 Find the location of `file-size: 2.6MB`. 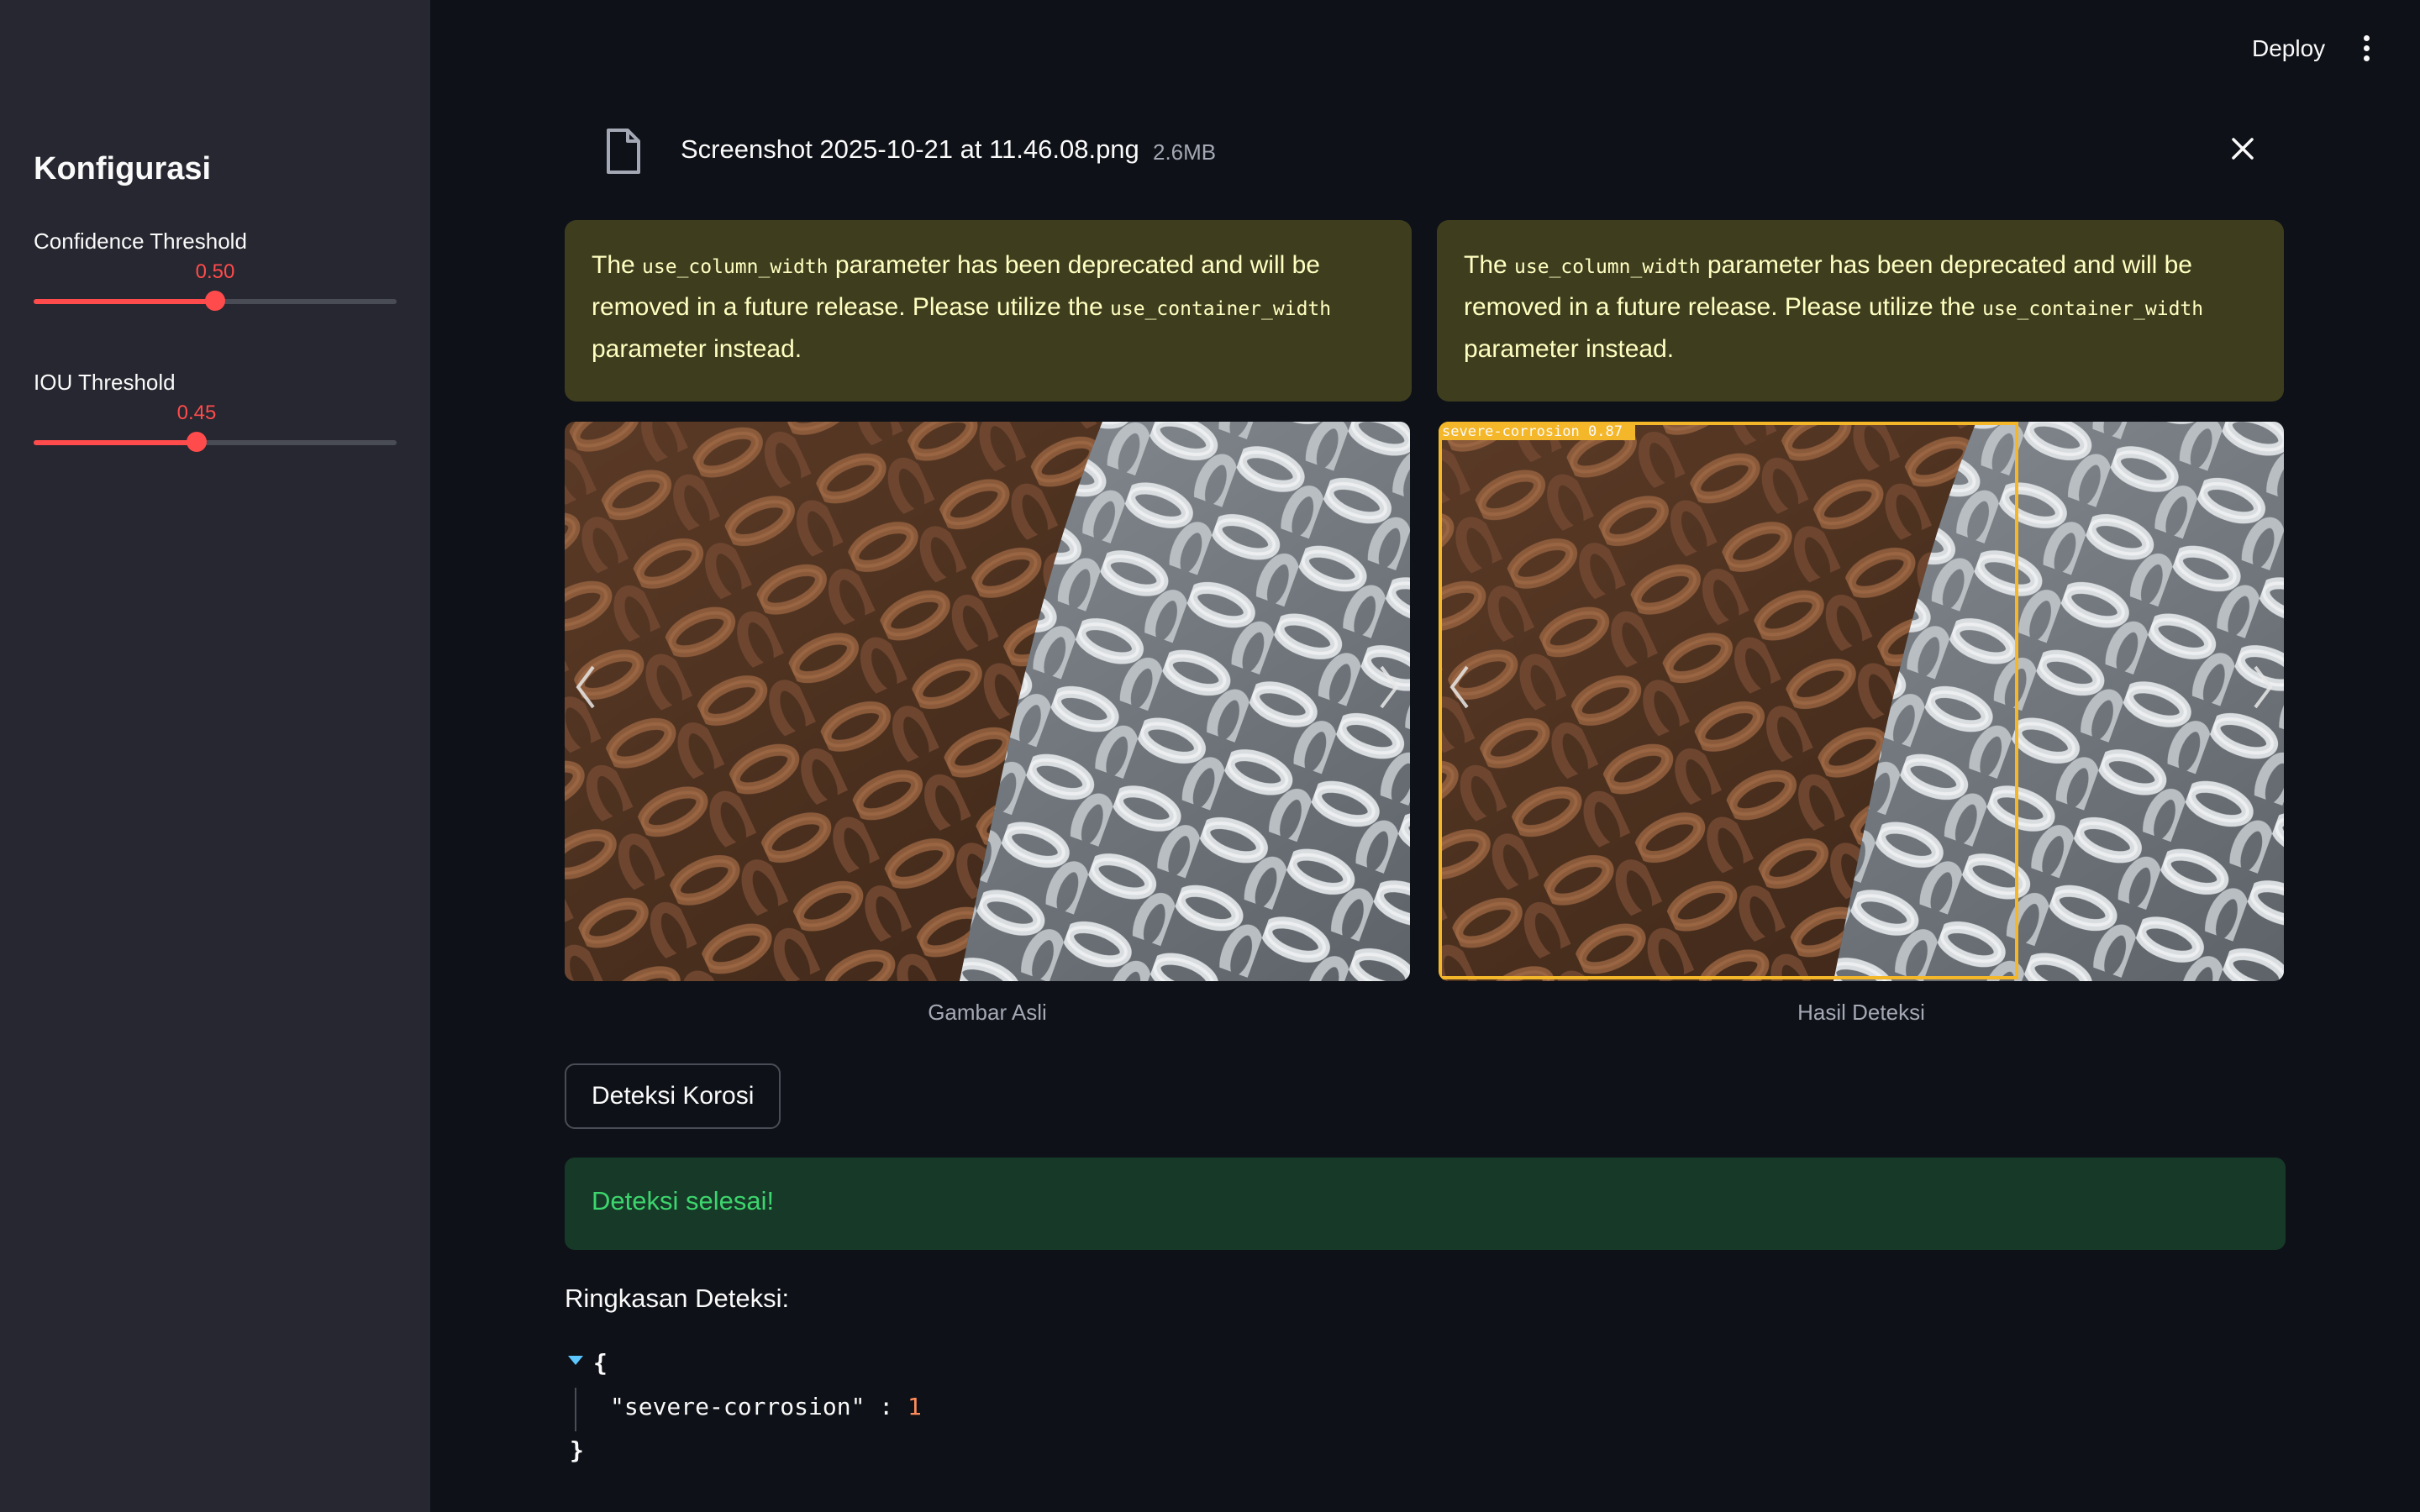

file-size: 2.6MB is located at coordinates (1185, 152).